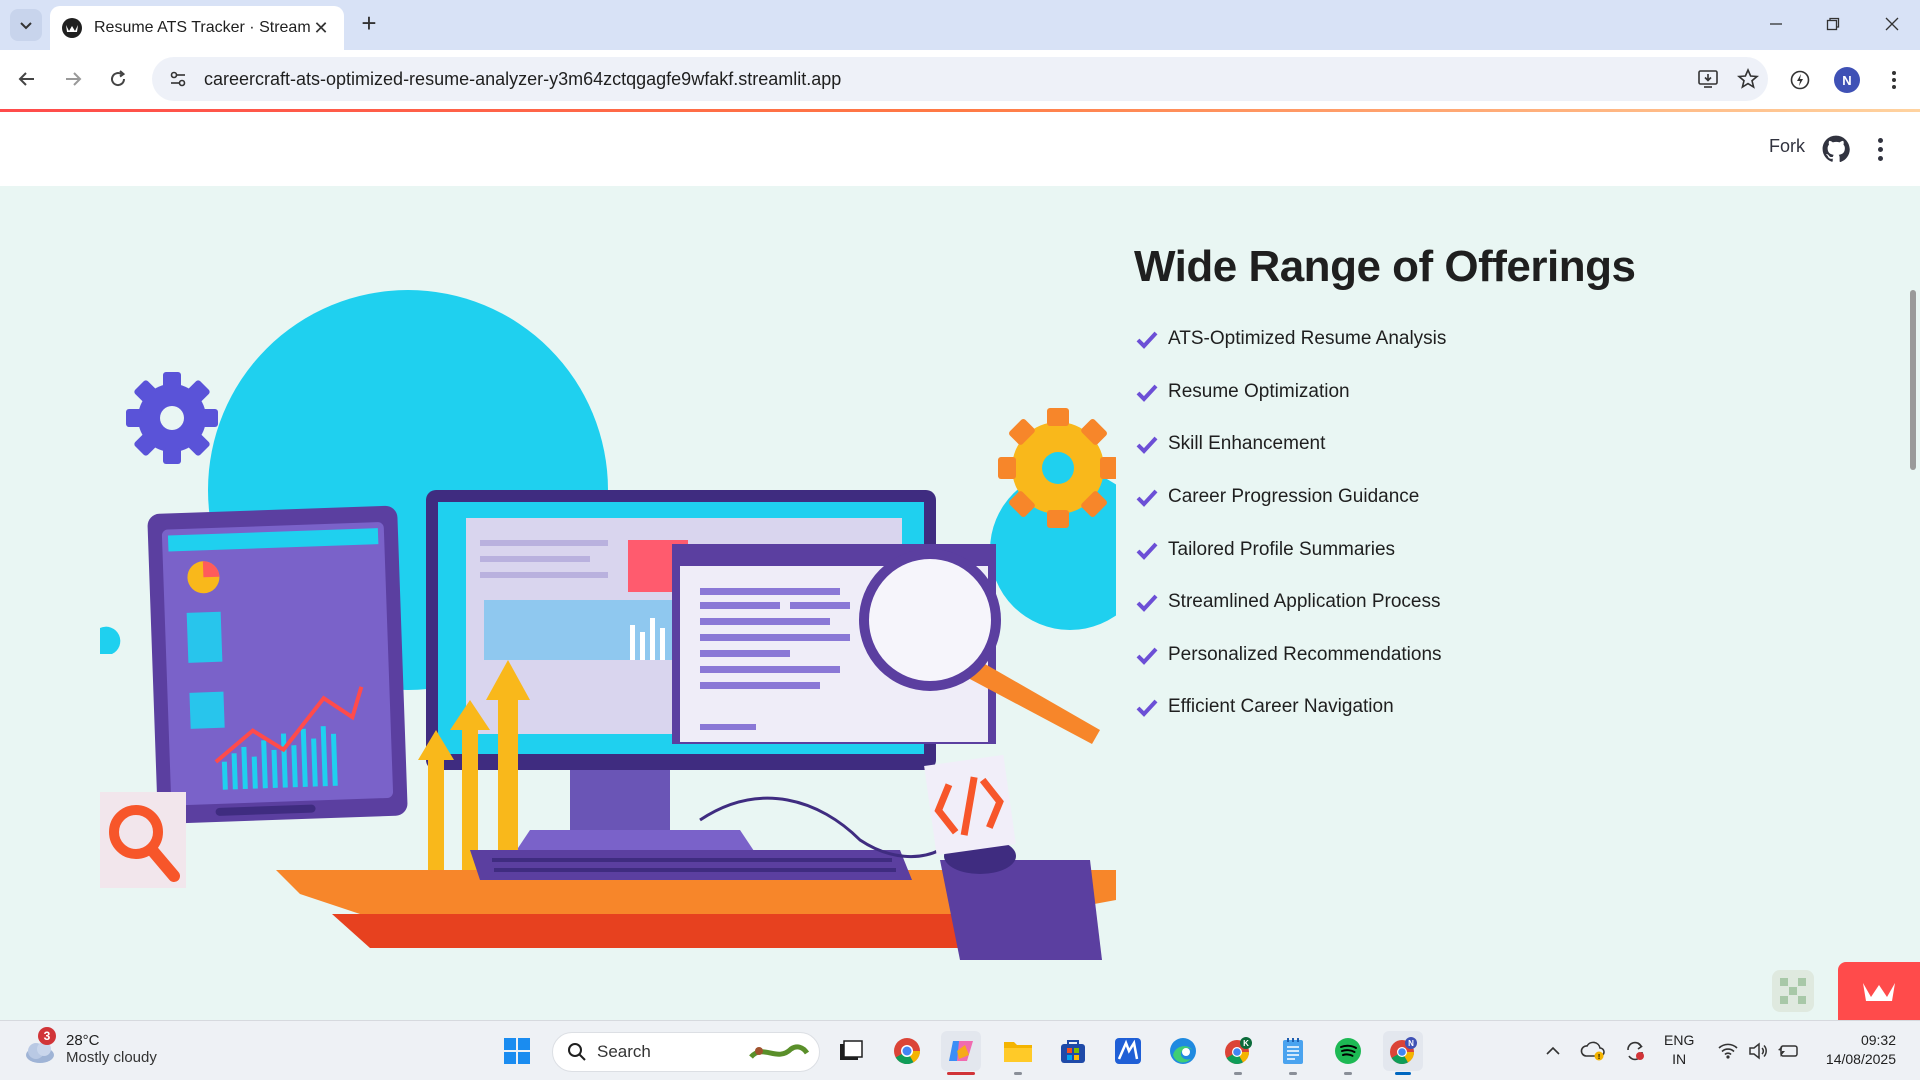 Image resolution: width=1920 pixels, height=1080 pixels. Describe the element at coordinates (907, 1051) in the screenshot. I see `taskbar-chrome` at that location.